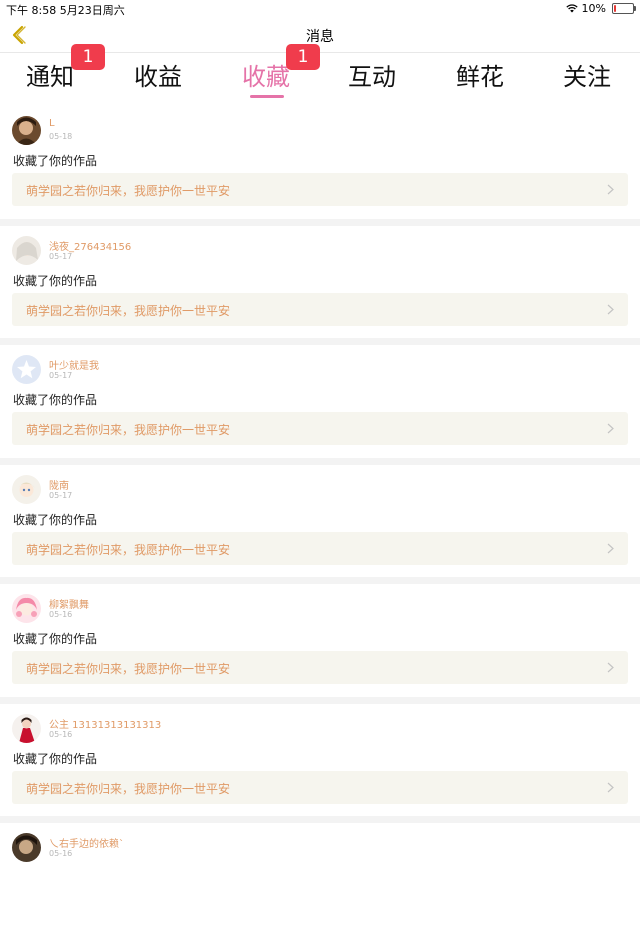  What do you see at coordinates (571, 8) in the screenshot?
I see `wifi-icon` at bounding box center [571, 8].